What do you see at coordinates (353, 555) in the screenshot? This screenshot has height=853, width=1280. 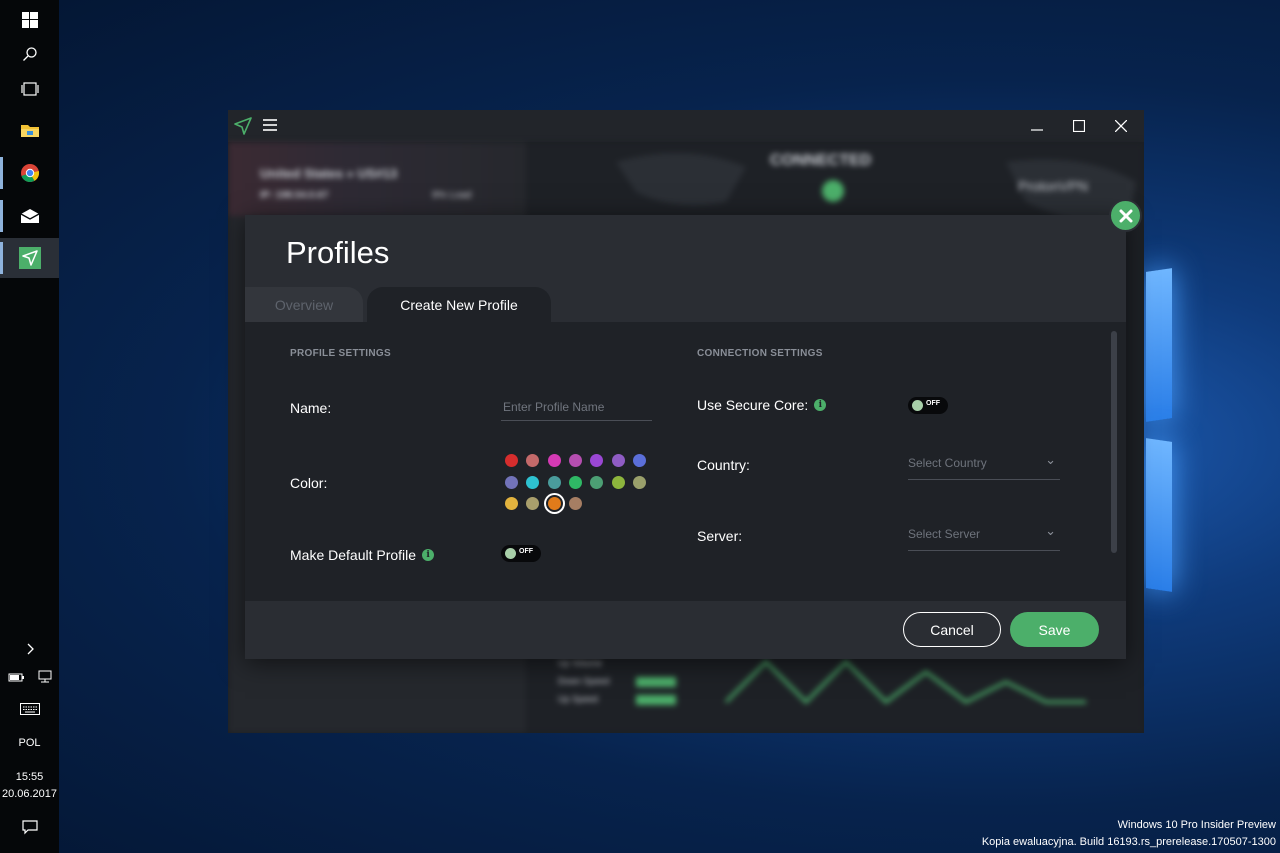 I see `default-profile-label-text: Make Default Profile` at bounding box center [353, 555].